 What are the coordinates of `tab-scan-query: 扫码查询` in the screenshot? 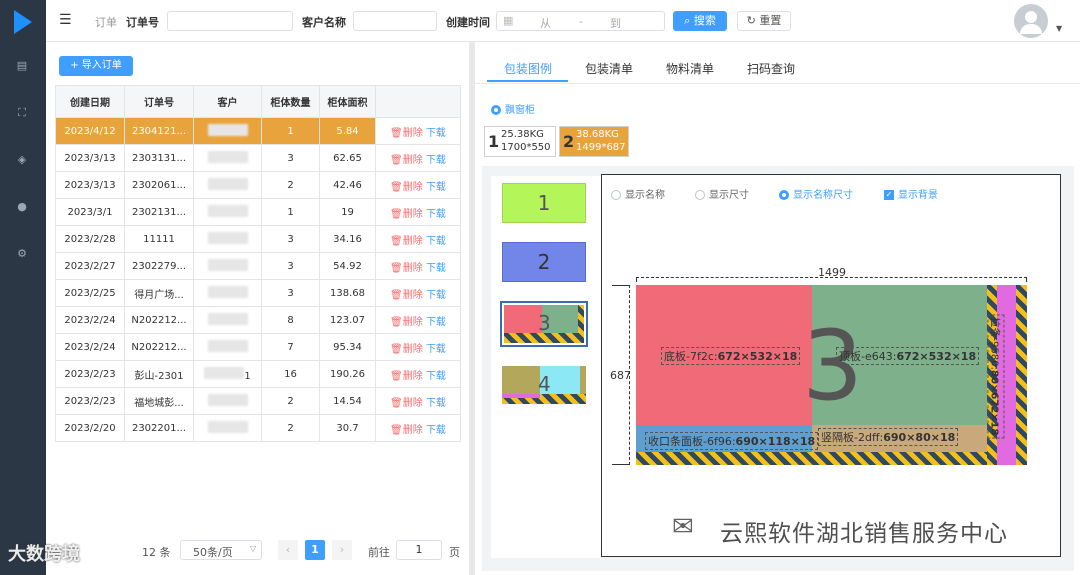 It's located at (771, 68).